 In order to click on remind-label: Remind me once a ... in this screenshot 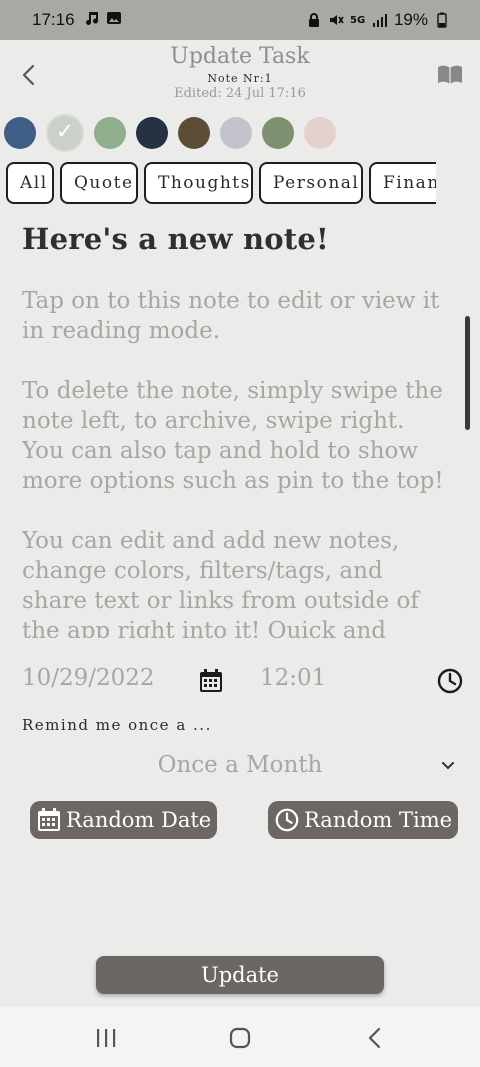, I will do `click(117, 725)`.